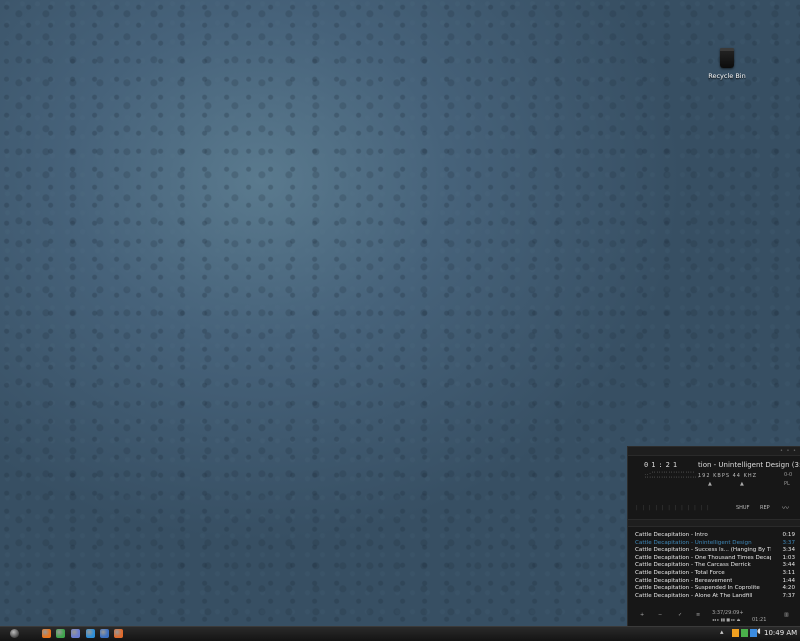  What do you see at coordinates (660, 615) in the screenshot?
I see `remove-icon: −` at bounding box center [660, 615].